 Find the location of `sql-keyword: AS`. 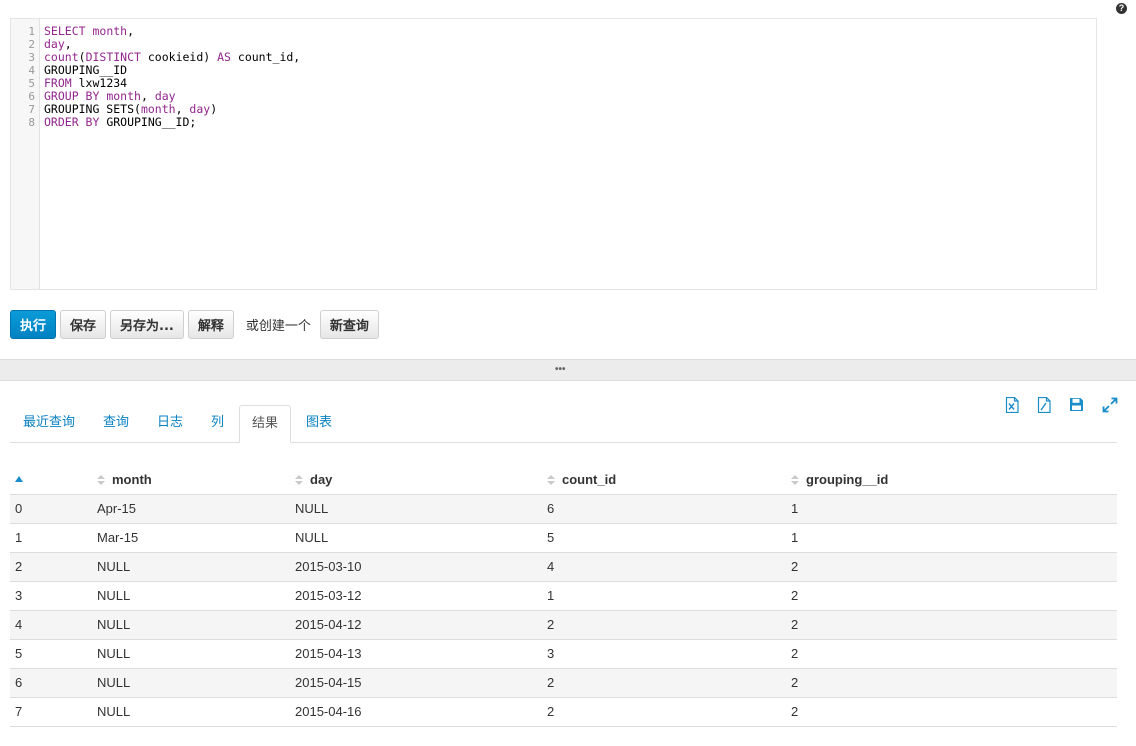

sql-keyword: AS is located at coordinates (224, 57).